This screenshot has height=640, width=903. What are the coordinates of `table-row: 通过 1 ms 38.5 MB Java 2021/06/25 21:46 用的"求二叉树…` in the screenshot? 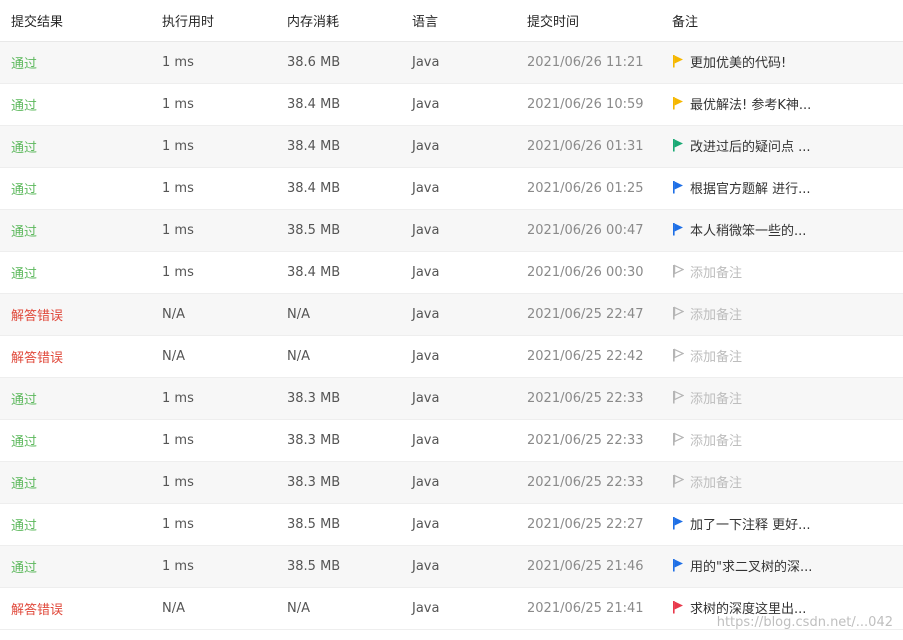 It's located at (451, 566).